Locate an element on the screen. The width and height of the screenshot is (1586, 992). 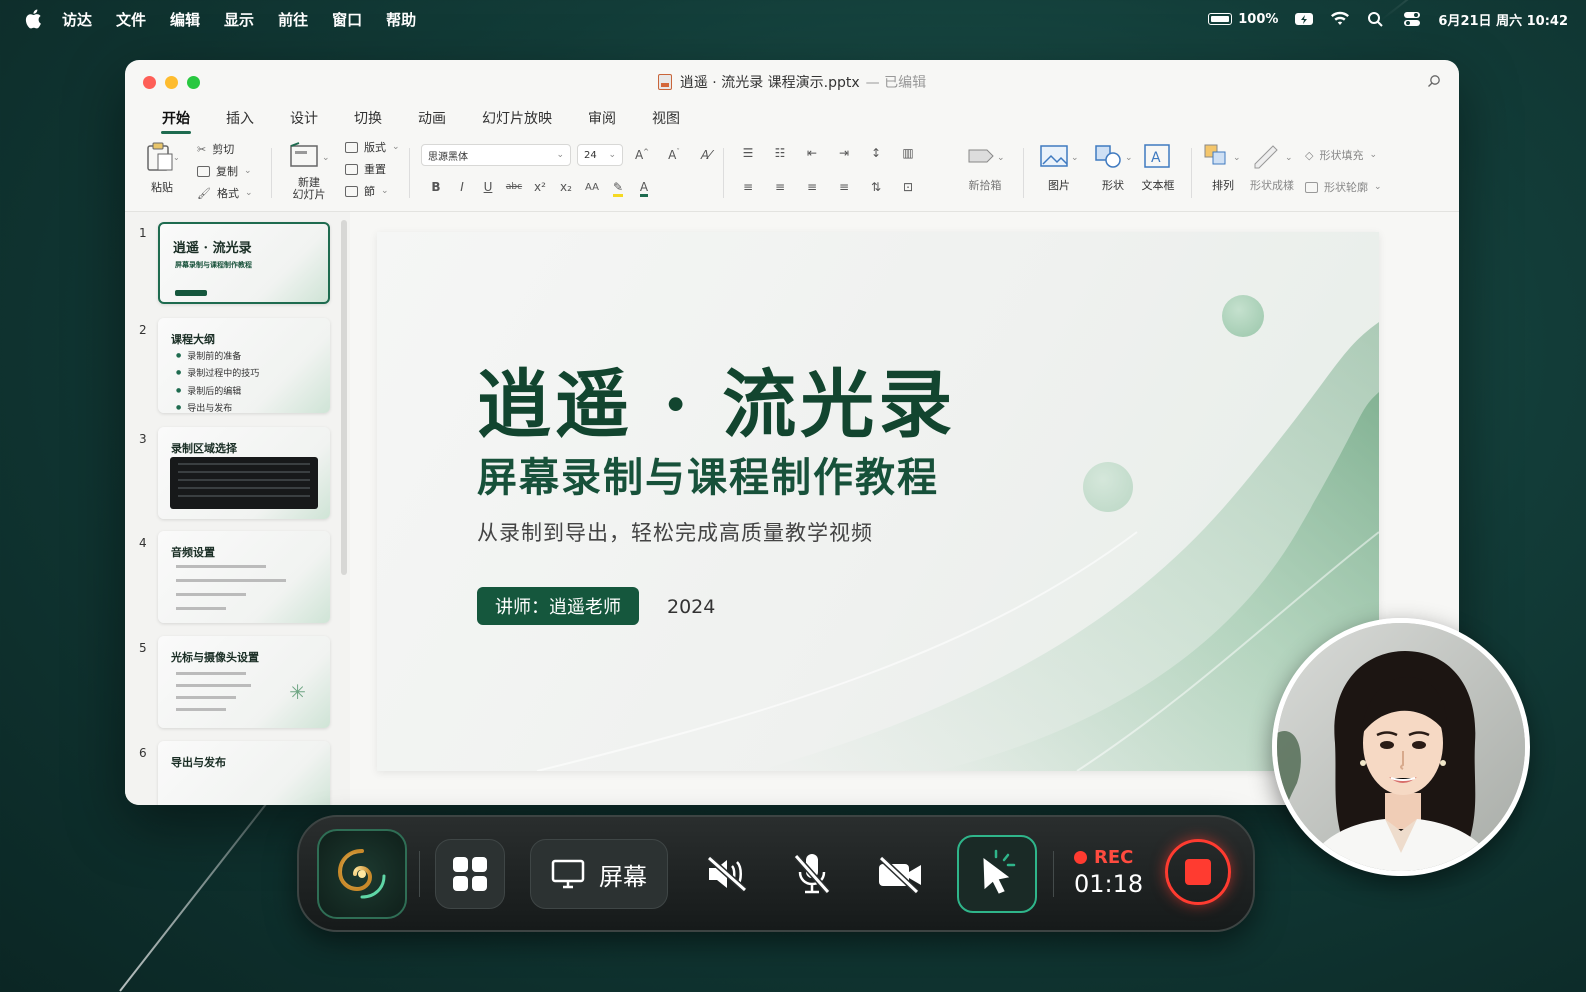
slide-title: 逍遥 · 流光录 is located at coordinates (716, 398).